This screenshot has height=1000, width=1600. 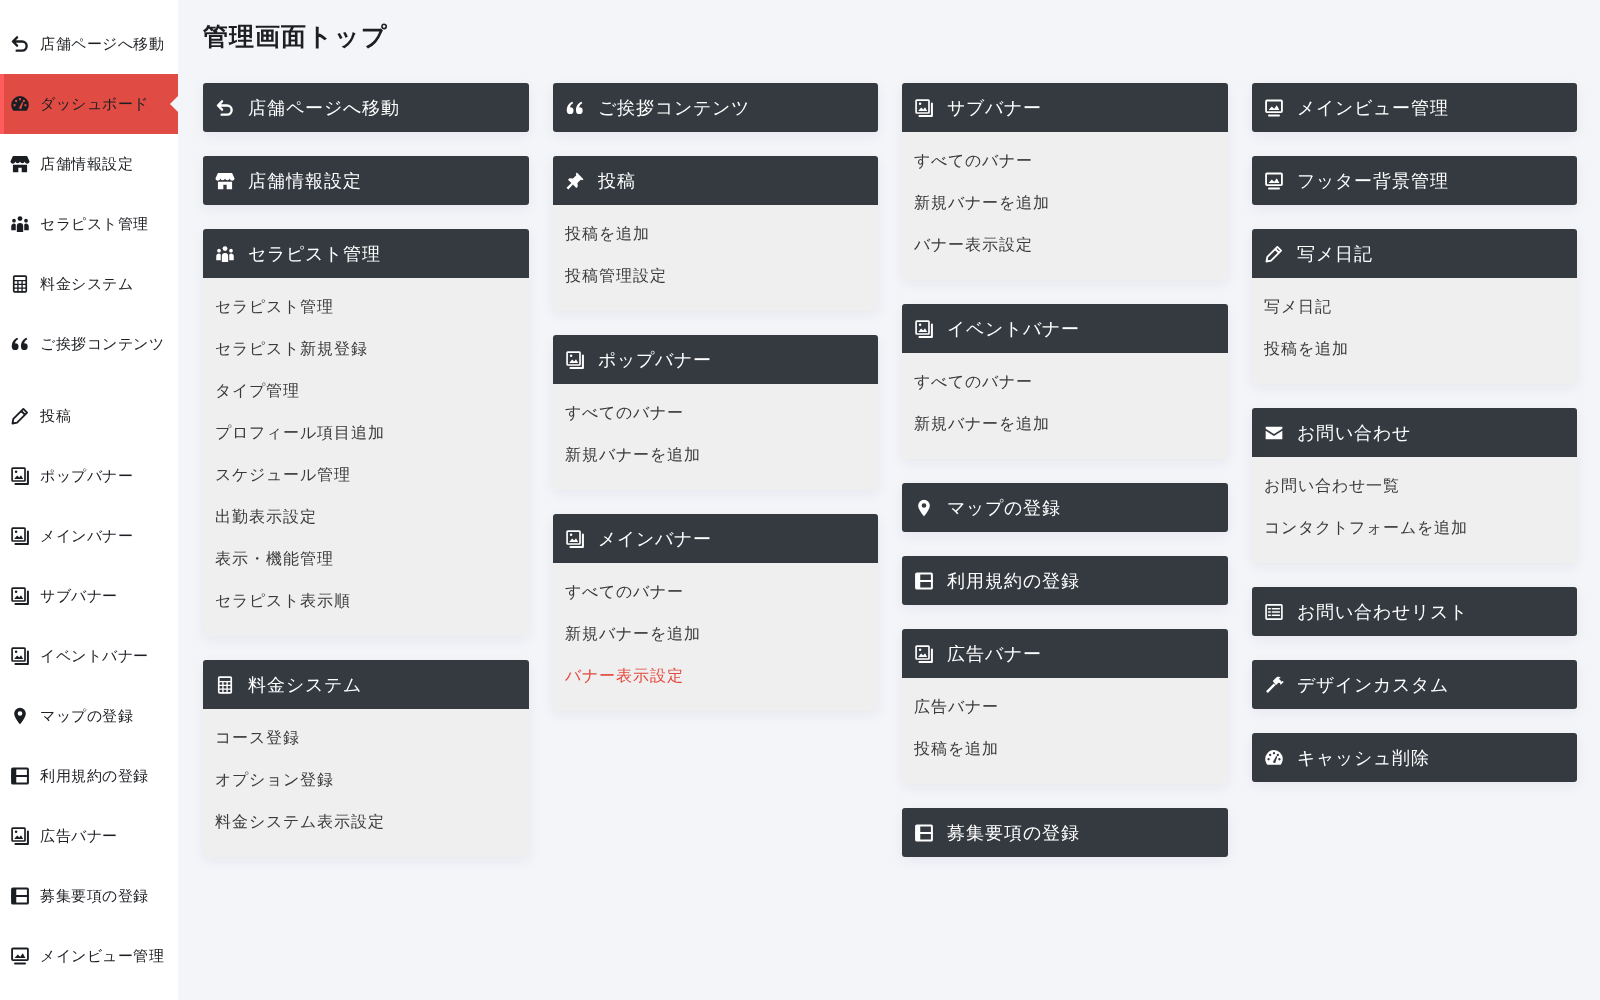 What do you see at coordinates (89, 164) in the screenshot?
I see `sidebar-item: 店舗情報設定` at bounding box center [89, 164].